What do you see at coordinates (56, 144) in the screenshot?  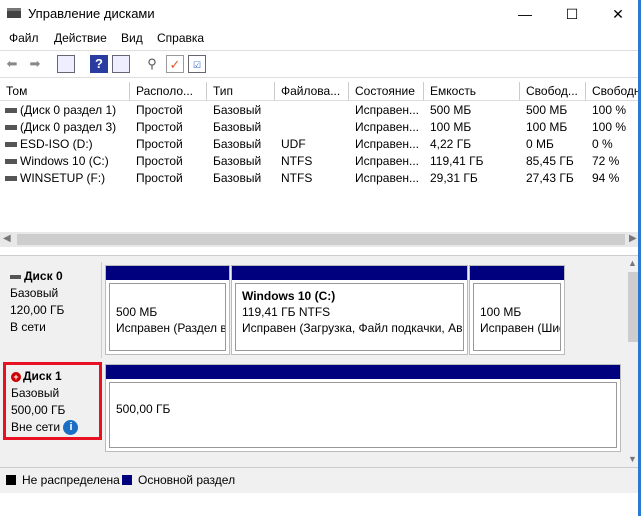 I see `table-cell: ESD-ISO (D:)` at bounding box center [56, 144].